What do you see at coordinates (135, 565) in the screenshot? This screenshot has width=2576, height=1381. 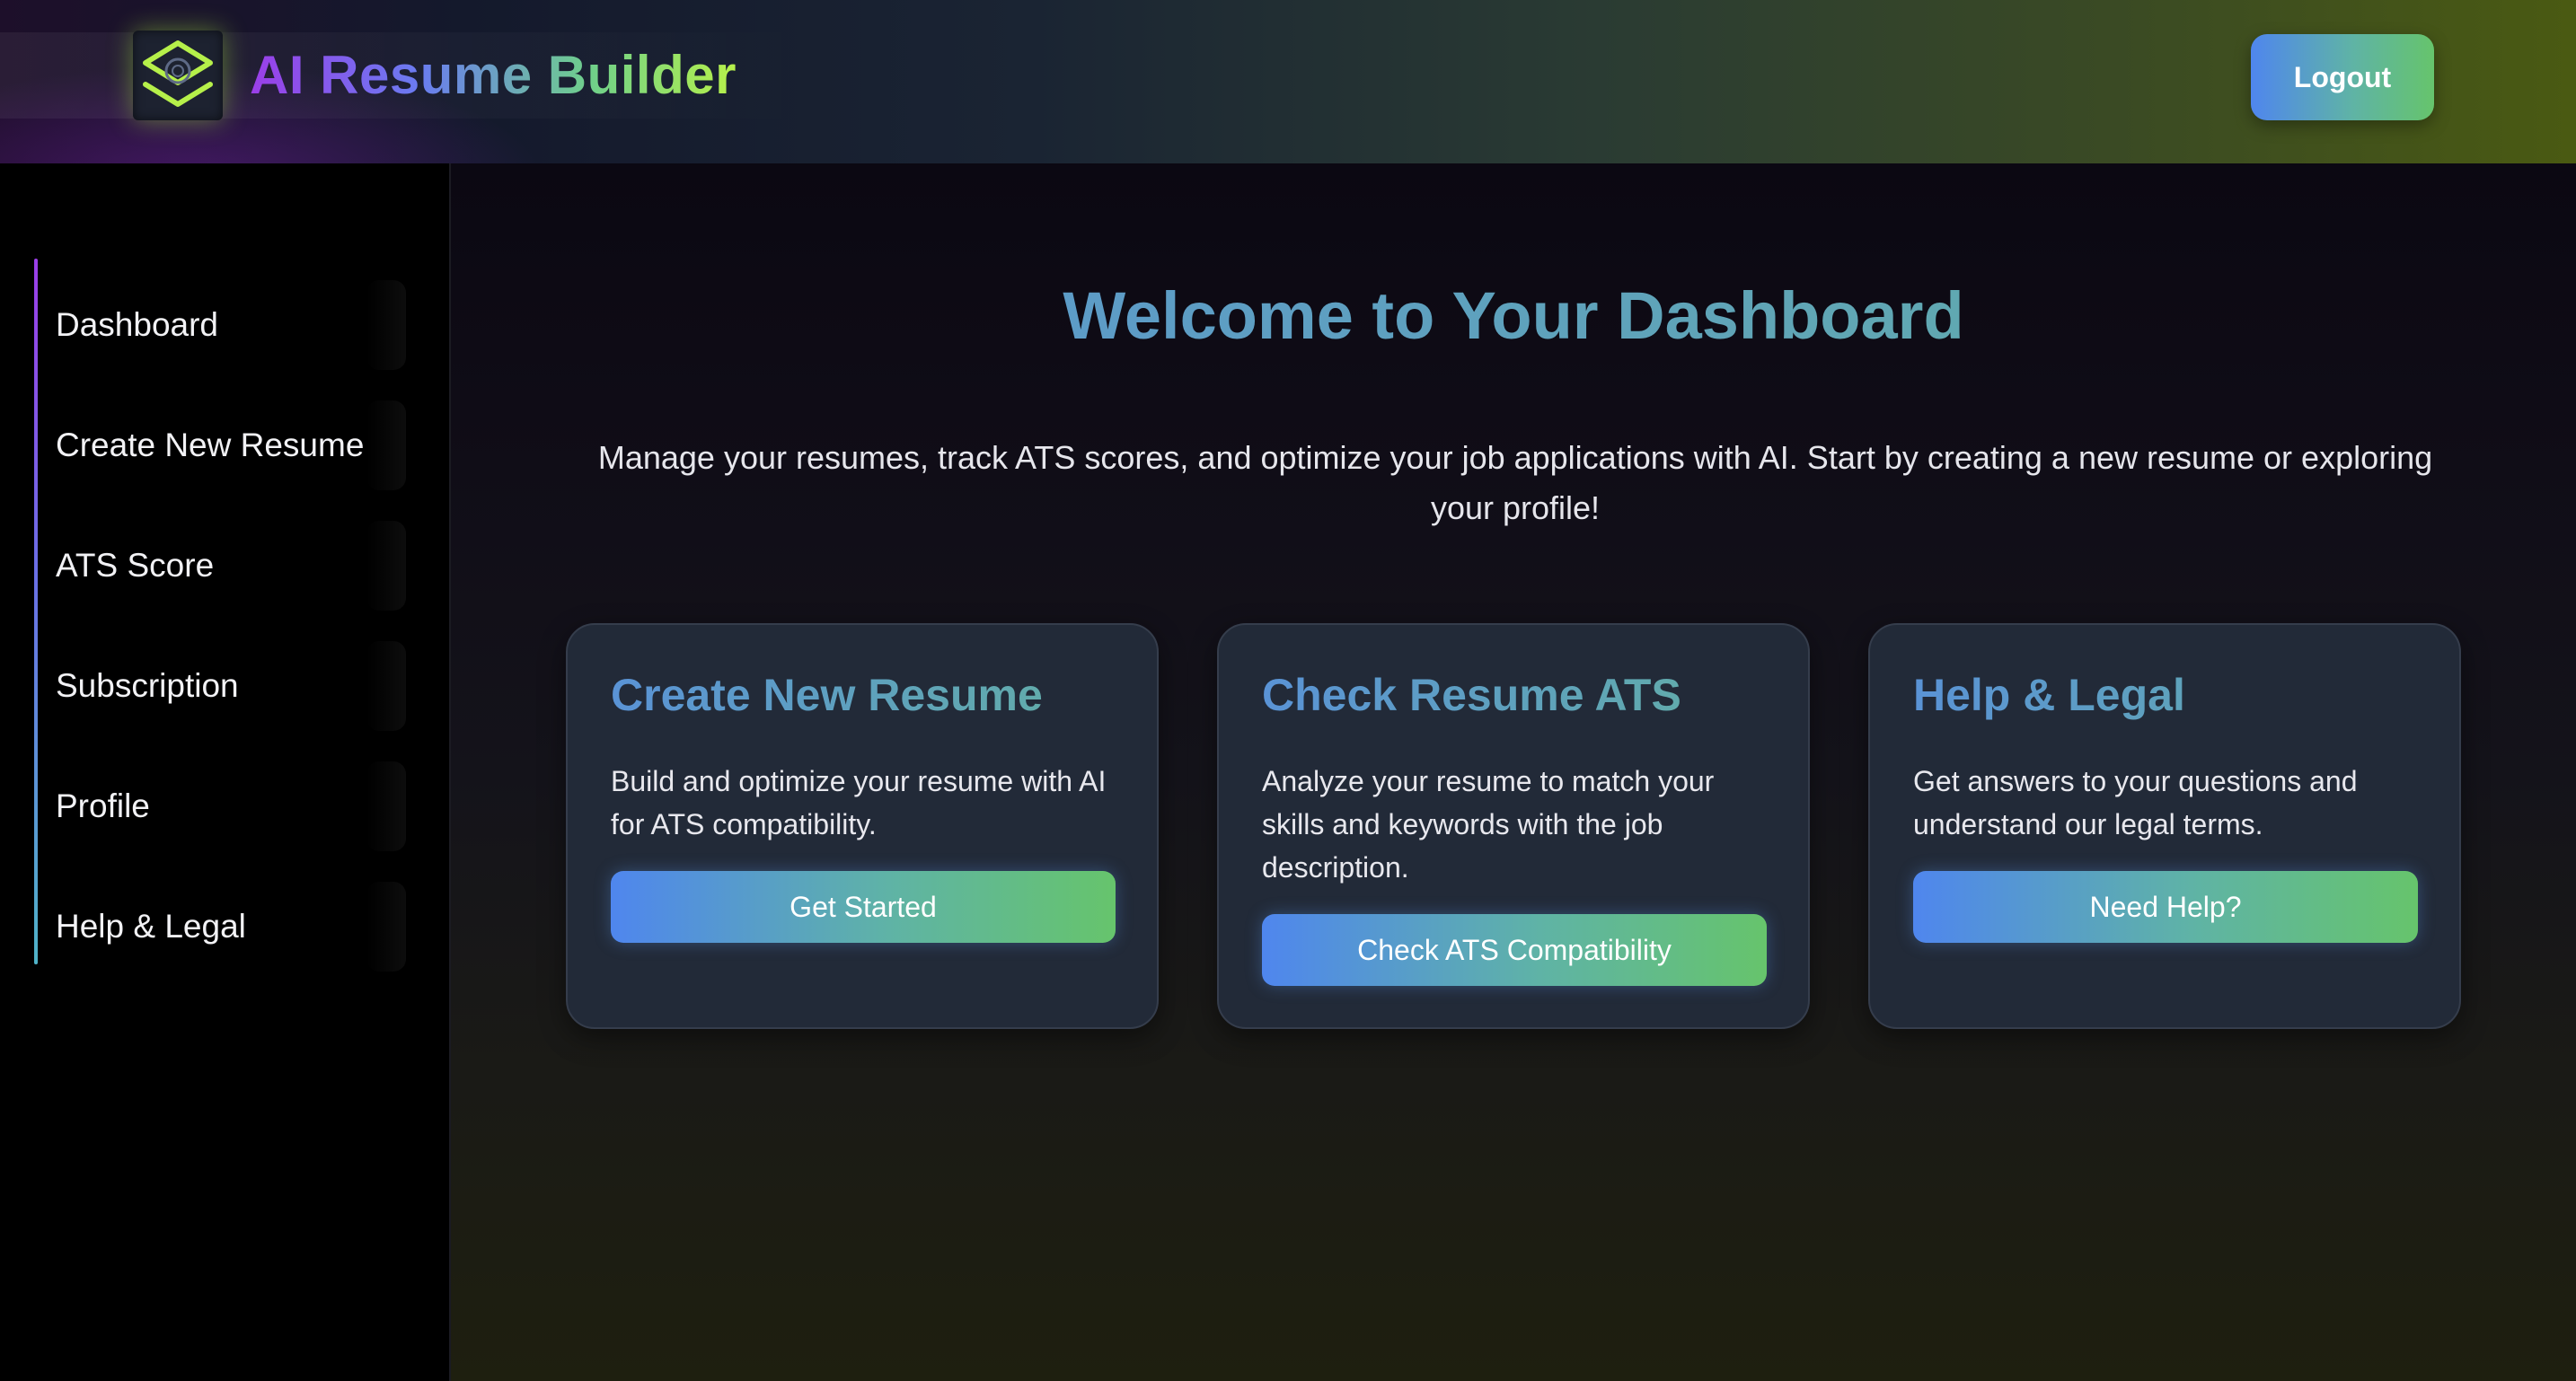 I see `sidebar-item-label: ATS Score` at bounding box center [135, 565].